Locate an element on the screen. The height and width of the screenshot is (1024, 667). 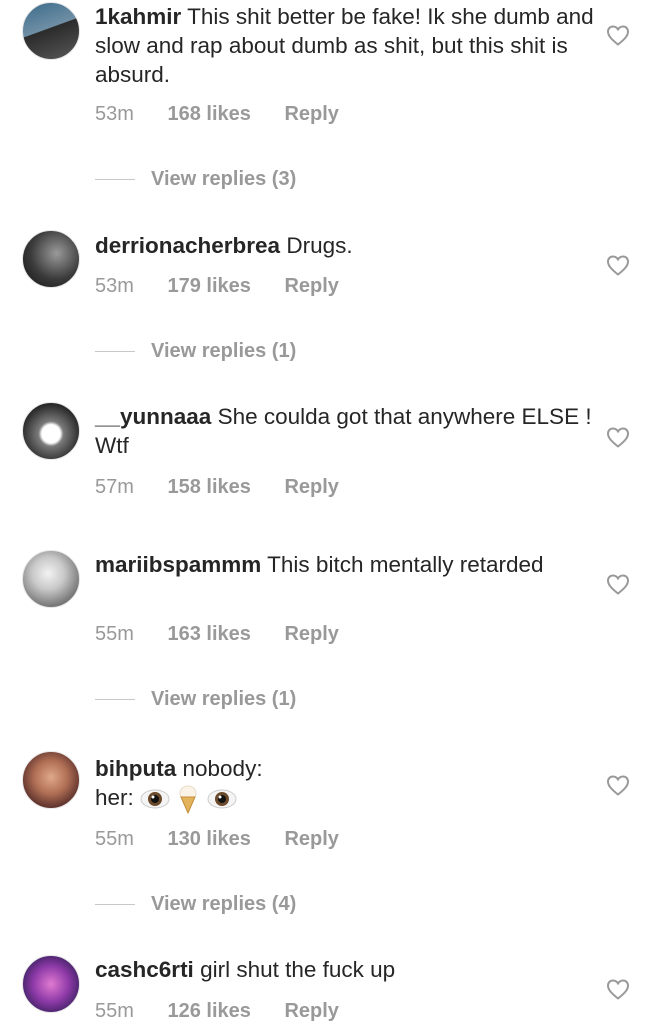
view-replies-label: View replies (4) is located at coordinates (224, 904).